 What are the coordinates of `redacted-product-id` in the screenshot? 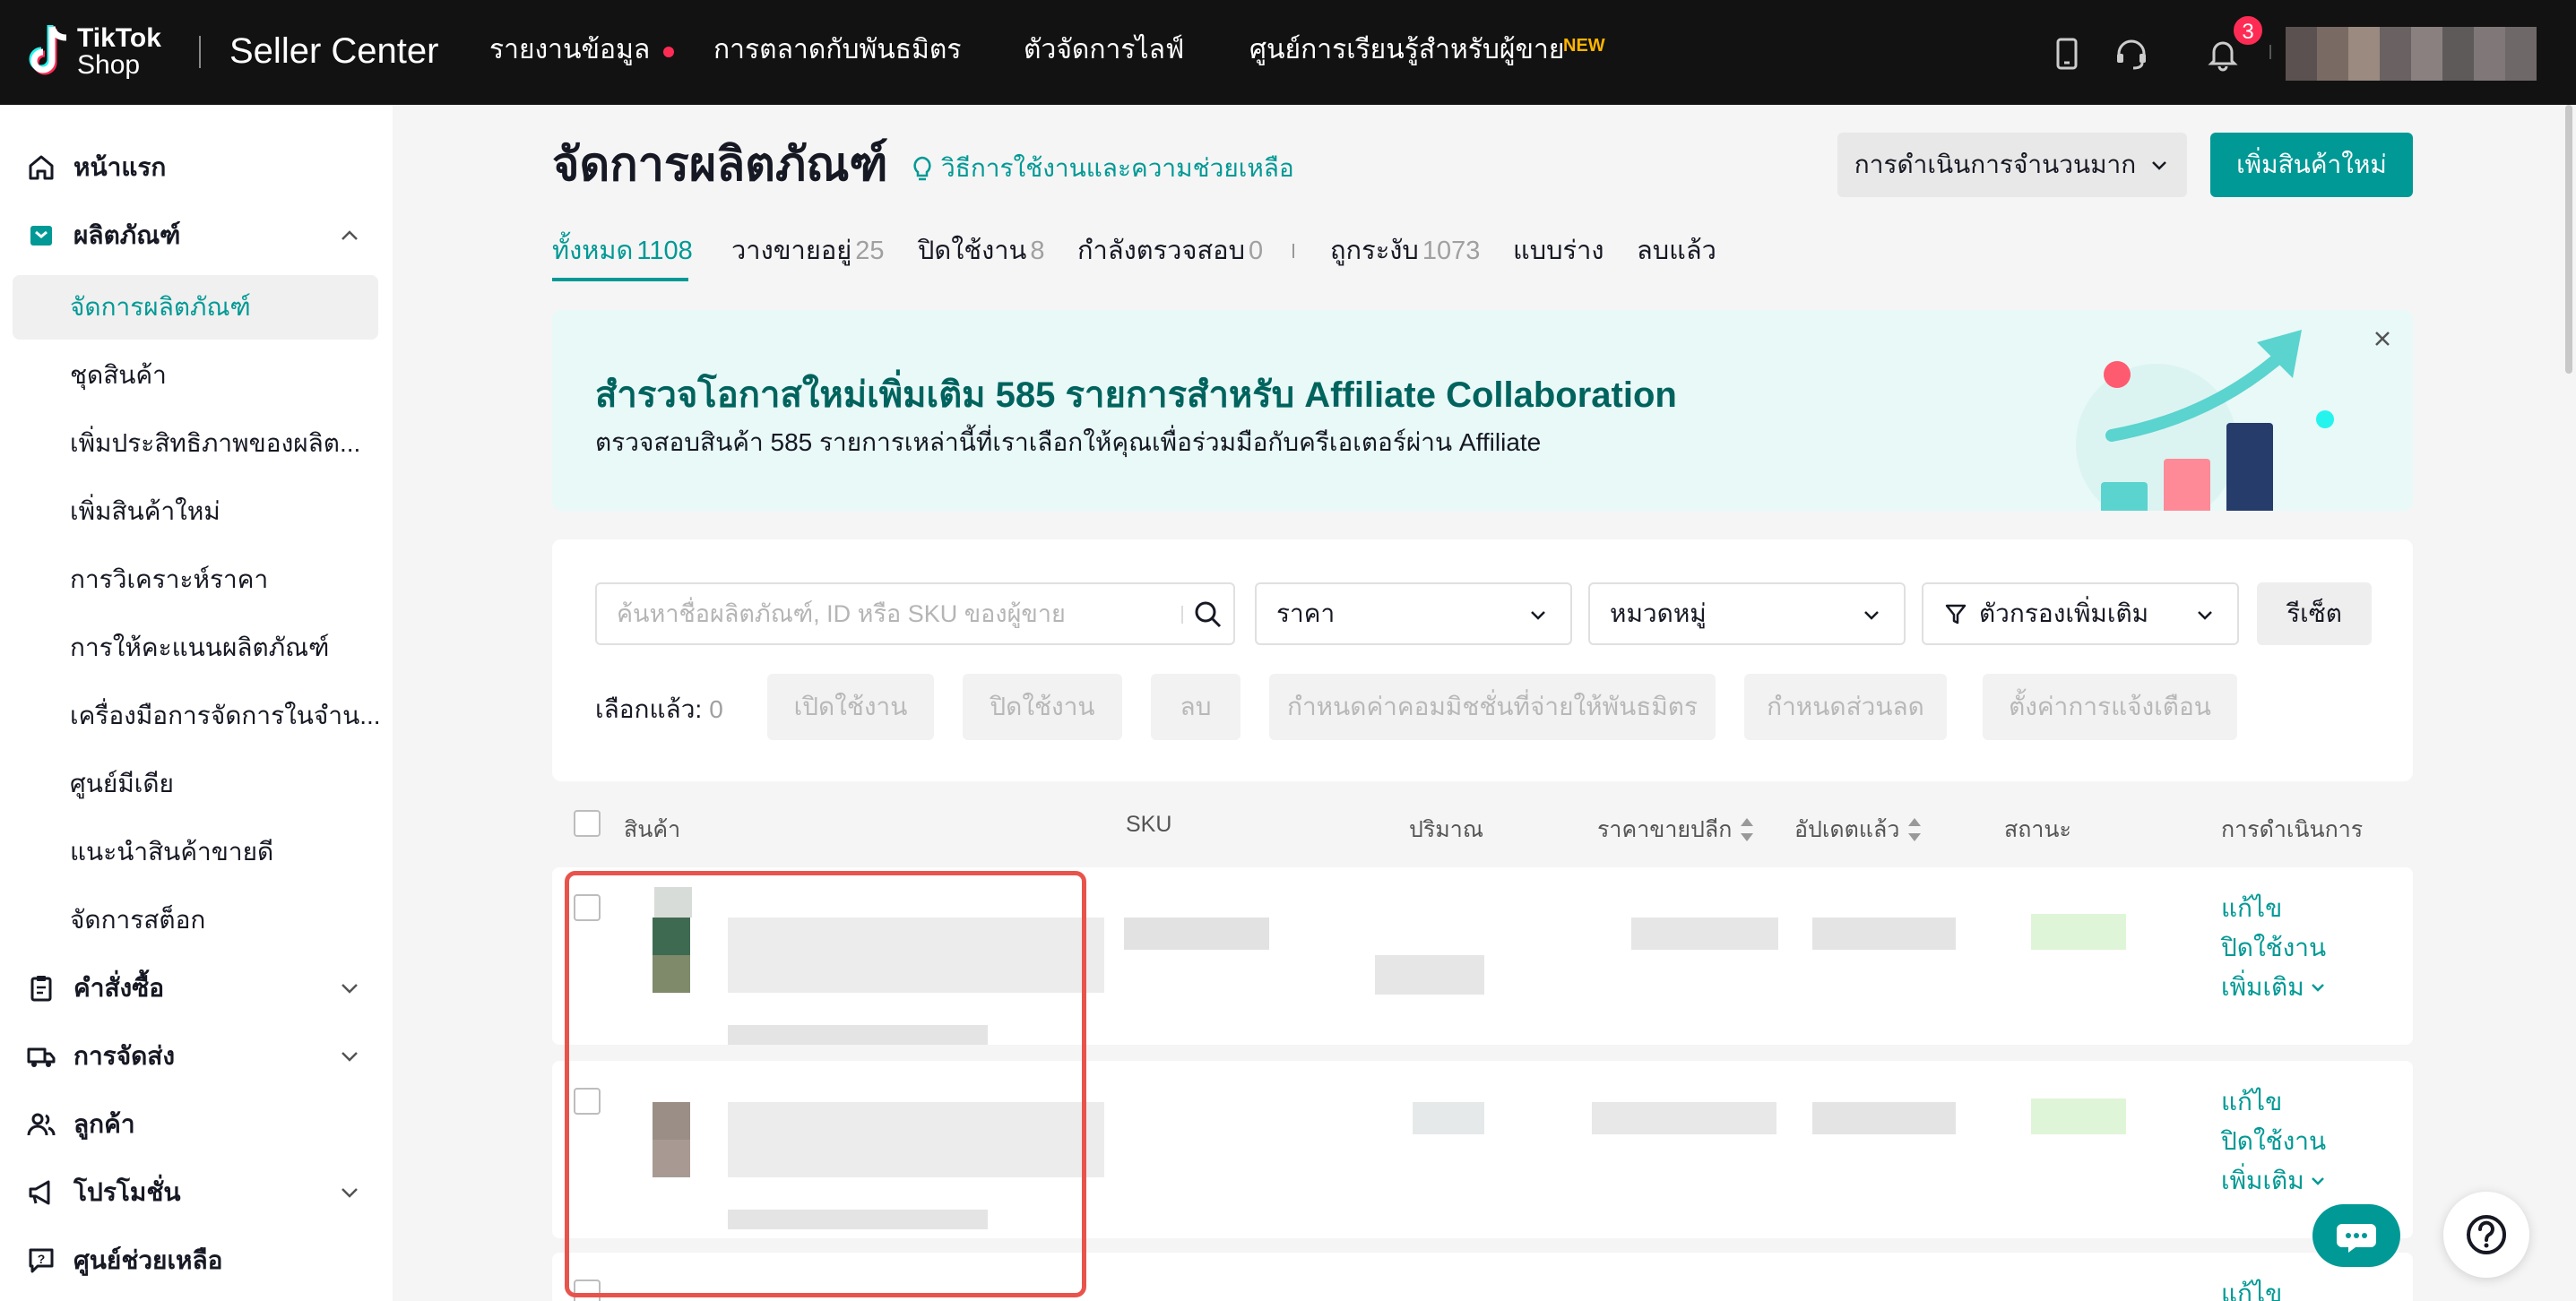 It's located at (858, 1035).